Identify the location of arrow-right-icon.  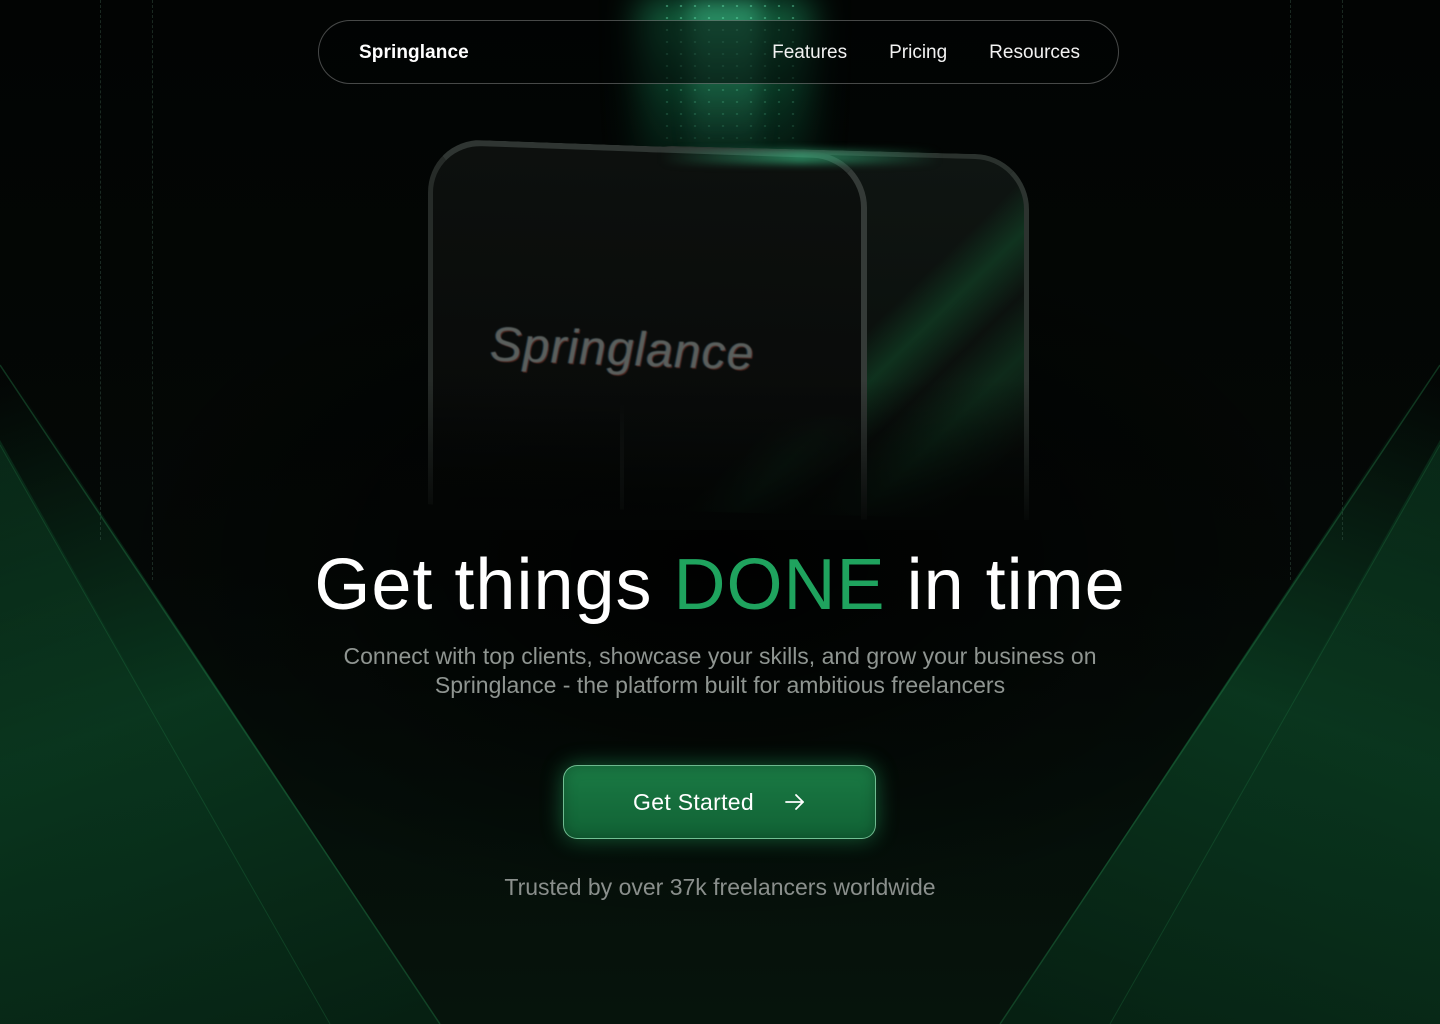
(794, 802).